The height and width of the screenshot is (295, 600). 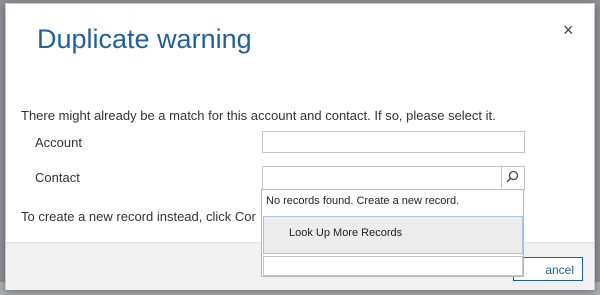 What do you see at coordinates (393, 142) in the screenshot?
I see `account-field` at bounding box center [393, 142].